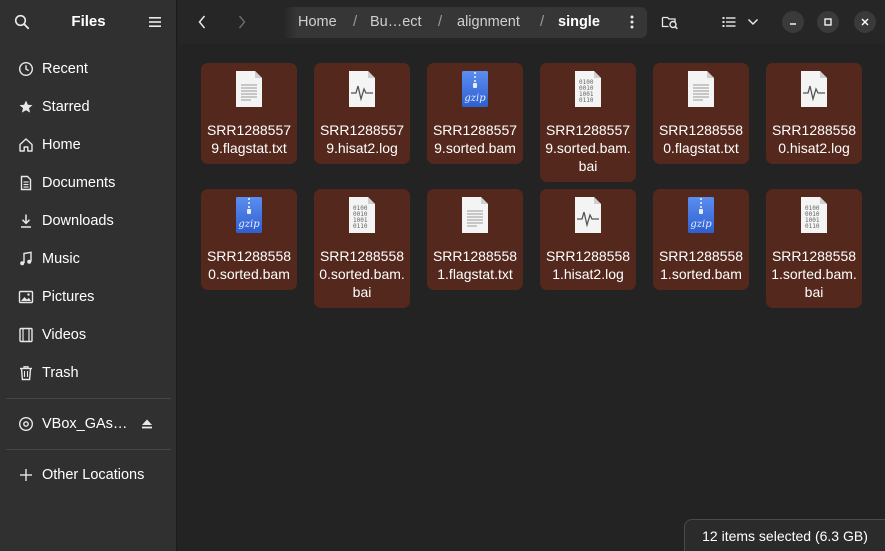 This screenshot has height=551, width=885. I want to click on file-item: gzip SRR12885581.sorted.bam, so click(701, 239).